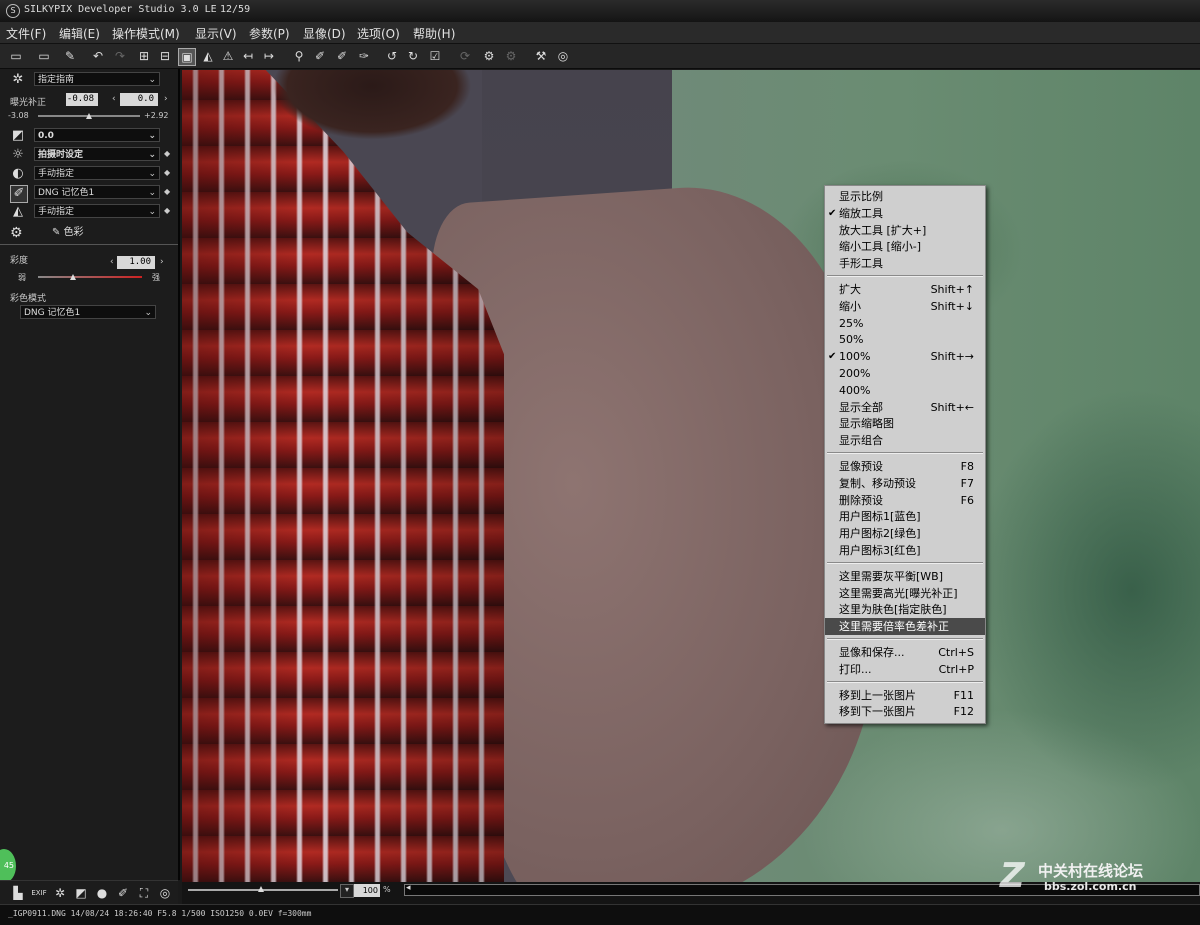  What do you see at coordinates (320, 56) in the screenshot?
I see `pipette-wb-icon: ✐` at bounding box center [320, 56].